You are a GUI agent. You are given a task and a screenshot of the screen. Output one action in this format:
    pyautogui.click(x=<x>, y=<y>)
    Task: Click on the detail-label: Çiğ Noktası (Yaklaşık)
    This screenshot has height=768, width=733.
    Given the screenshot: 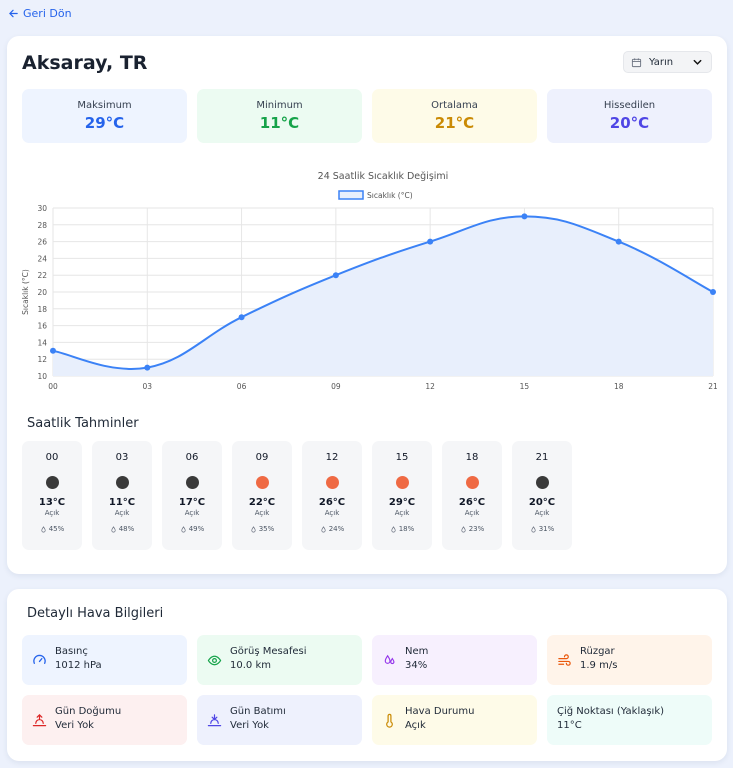 What is the action you would take?
    pyautogui.click(x=611, y=711)
    